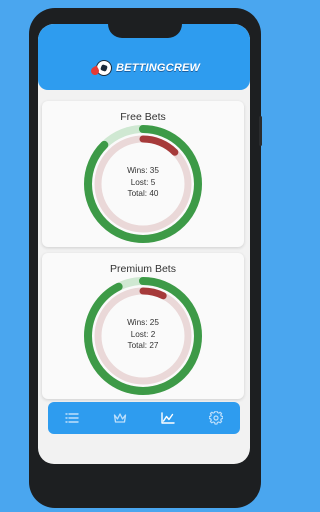  I want to click on total-label: Total: 40, so click(143, 193).